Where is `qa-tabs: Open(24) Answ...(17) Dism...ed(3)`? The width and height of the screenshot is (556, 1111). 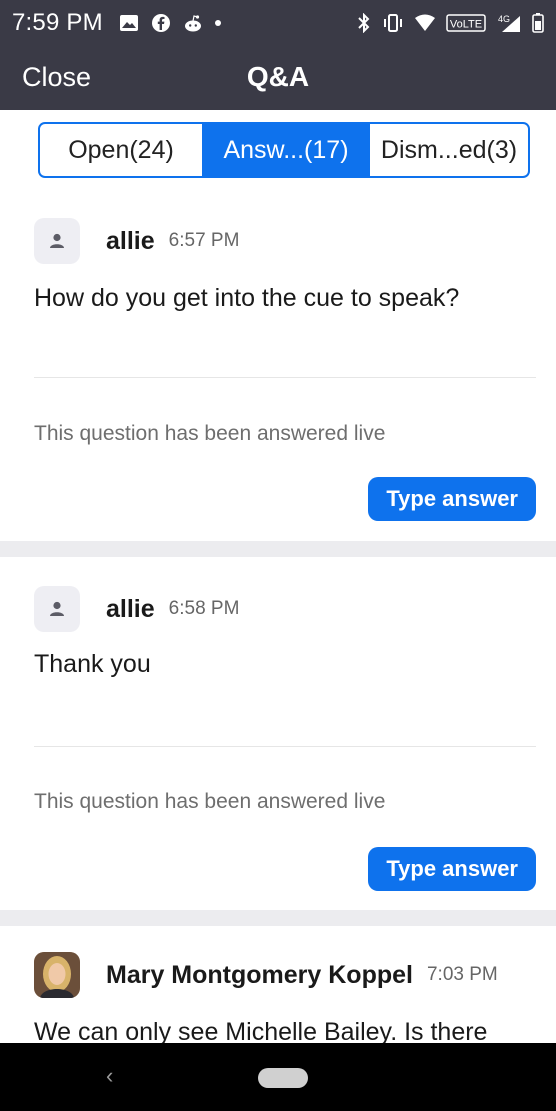
qa-tabs: Open(24) Answ...(17) Dism...ed(3) is located at coordinates (284, 150).